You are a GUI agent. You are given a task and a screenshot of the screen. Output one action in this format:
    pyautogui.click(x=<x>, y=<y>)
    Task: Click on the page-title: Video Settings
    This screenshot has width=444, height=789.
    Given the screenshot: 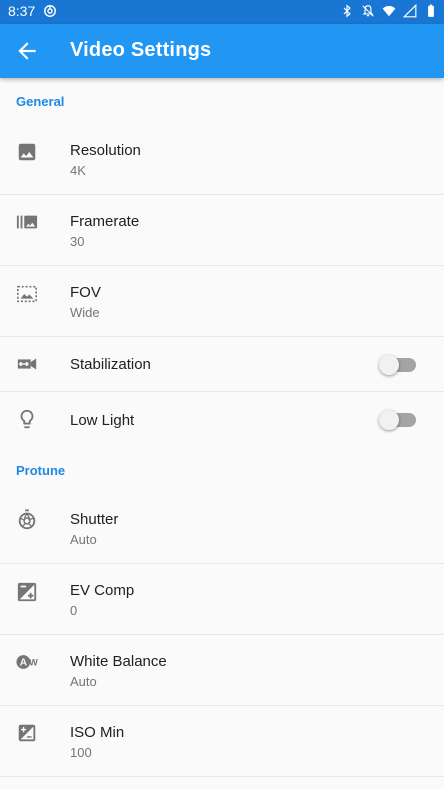 What is the action you would take?
    pyautogui.click(x=141, y=50)
    